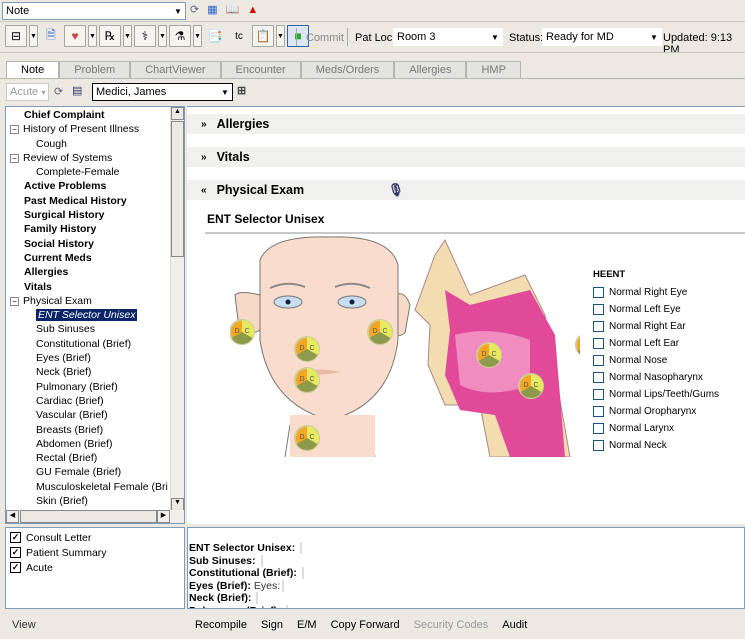 The width and height of the screenshot is (745, 639). What do you see at coordinates (233, 9) in the screenshot?
I see `book-icon: 📖` at bounding box center [233, 9].